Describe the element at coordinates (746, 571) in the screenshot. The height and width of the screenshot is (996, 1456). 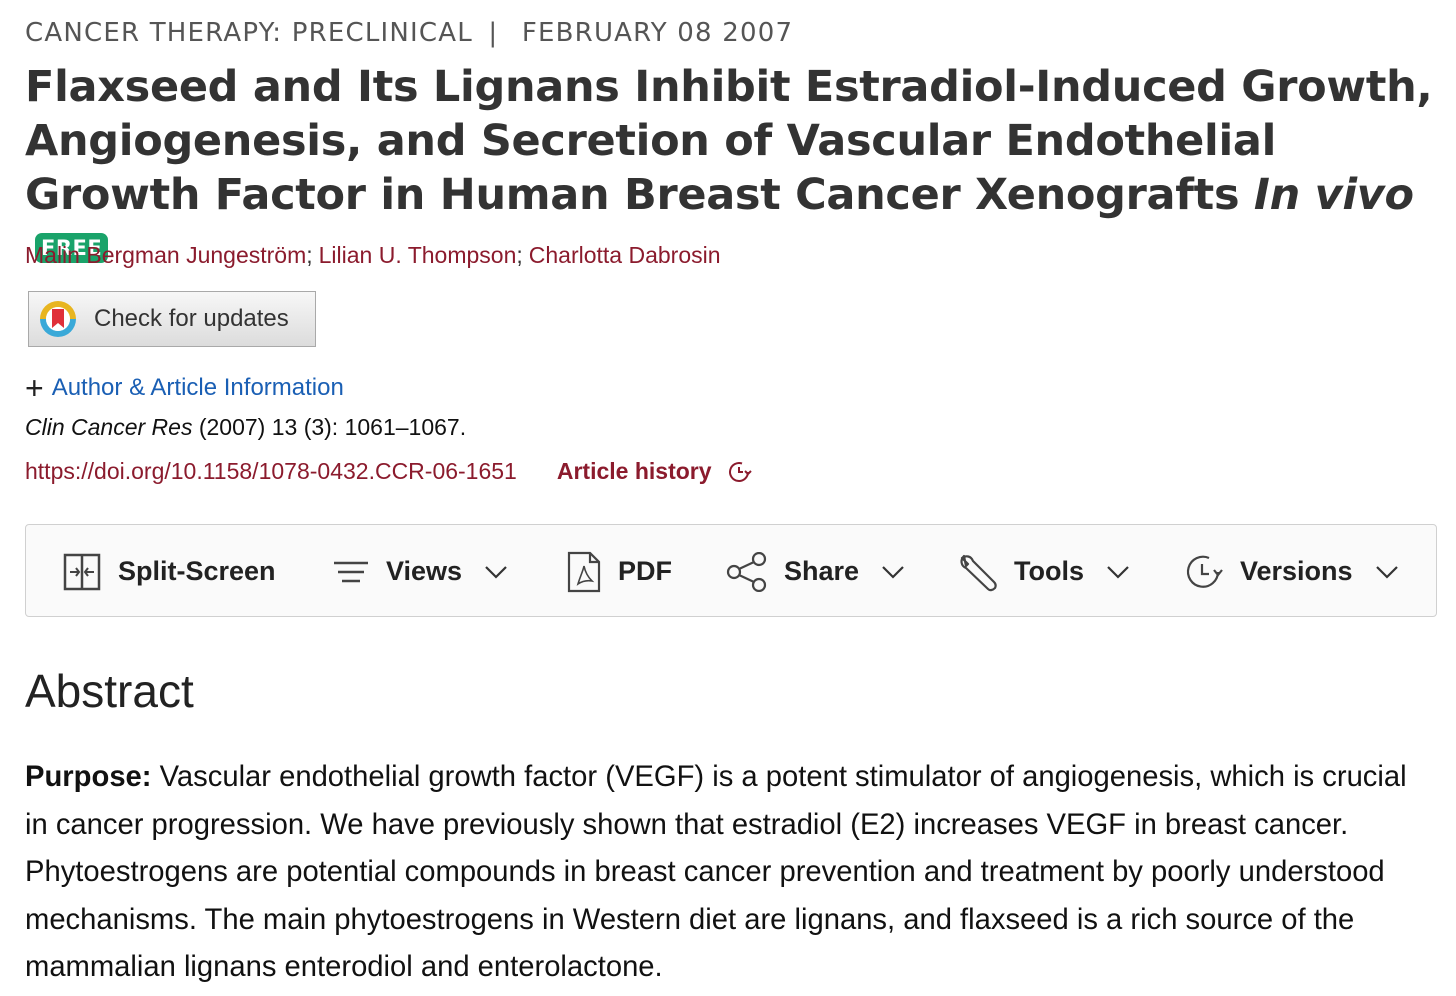
I see `share-icon` at that location.